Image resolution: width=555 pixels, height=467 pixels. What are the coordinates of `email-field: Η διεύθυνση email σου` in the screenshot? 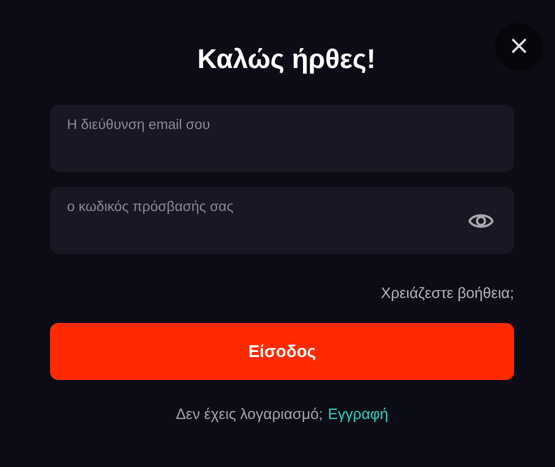 It's located at (282, 138).